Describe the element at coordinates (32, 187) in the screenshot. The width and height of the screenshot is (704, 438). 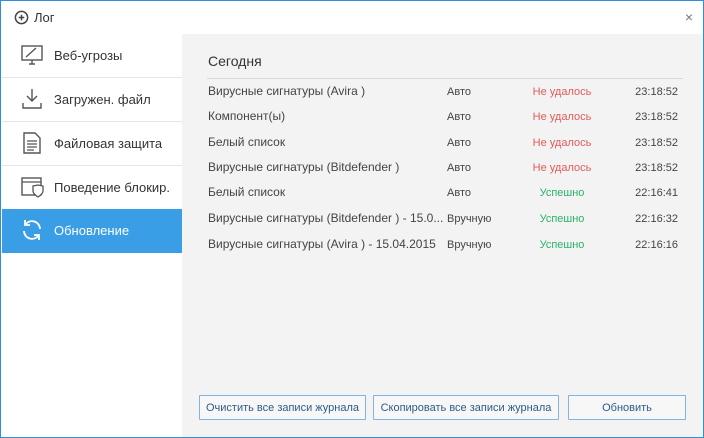
I see `shield-window-icon` at that location.